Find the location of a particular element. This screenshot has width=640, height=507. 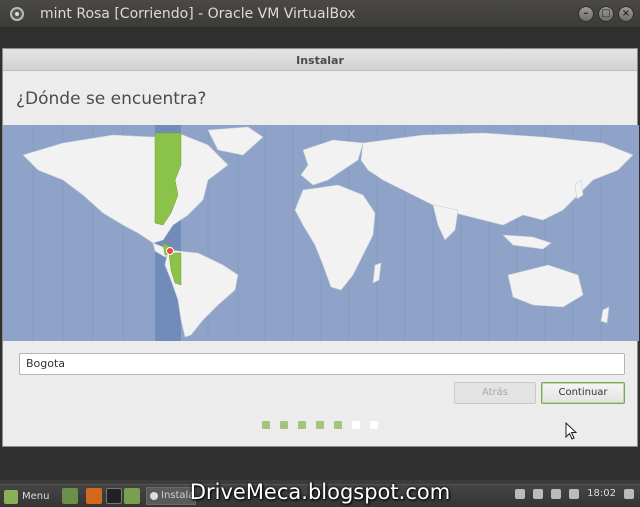

installer-window-title: Instalar is located at coordinates (320, 60).